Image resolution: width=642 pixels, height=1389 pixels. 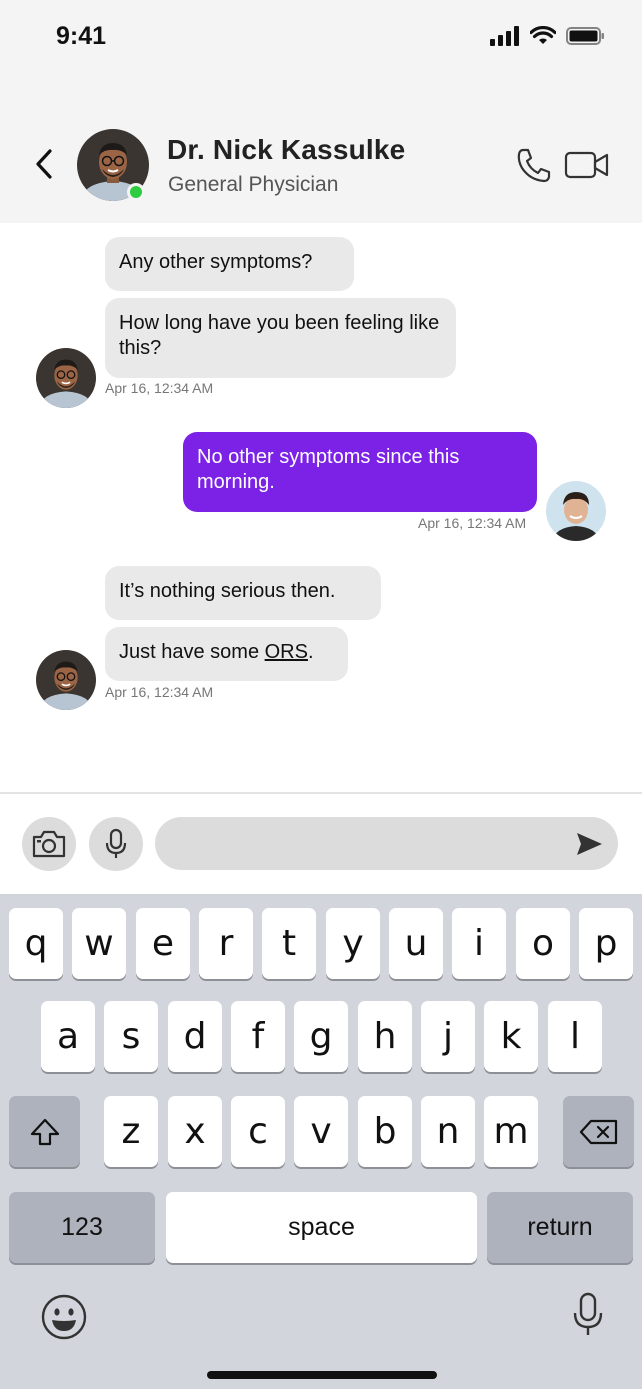 I want to click on backspace-key, so click(x=598, y=1131).